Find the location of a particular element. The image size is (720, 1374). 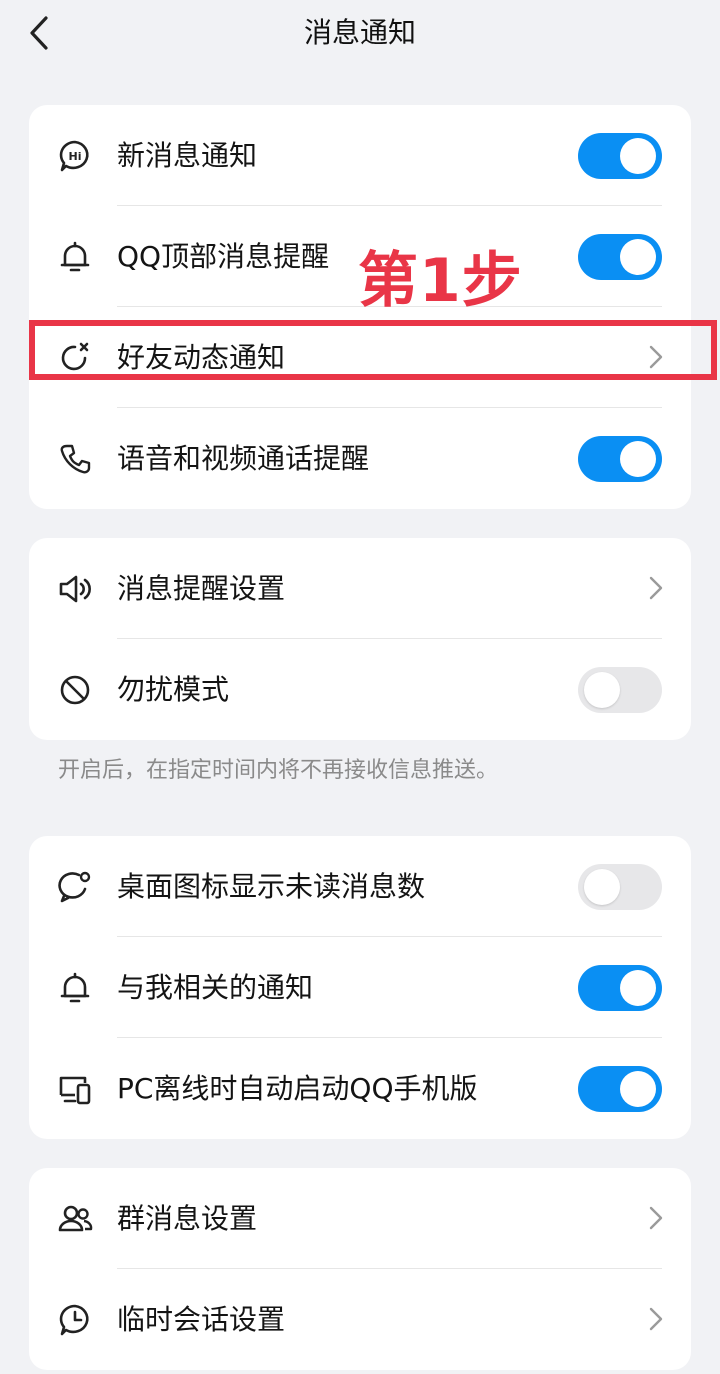

related-notification-row: 与我相关的通知 is located at coordinates (360, 987).